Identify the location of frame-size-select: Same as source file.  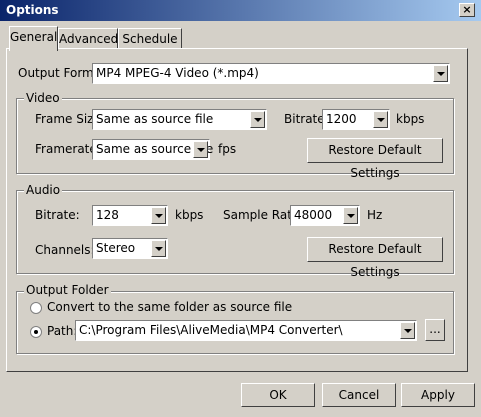
(179, 119).